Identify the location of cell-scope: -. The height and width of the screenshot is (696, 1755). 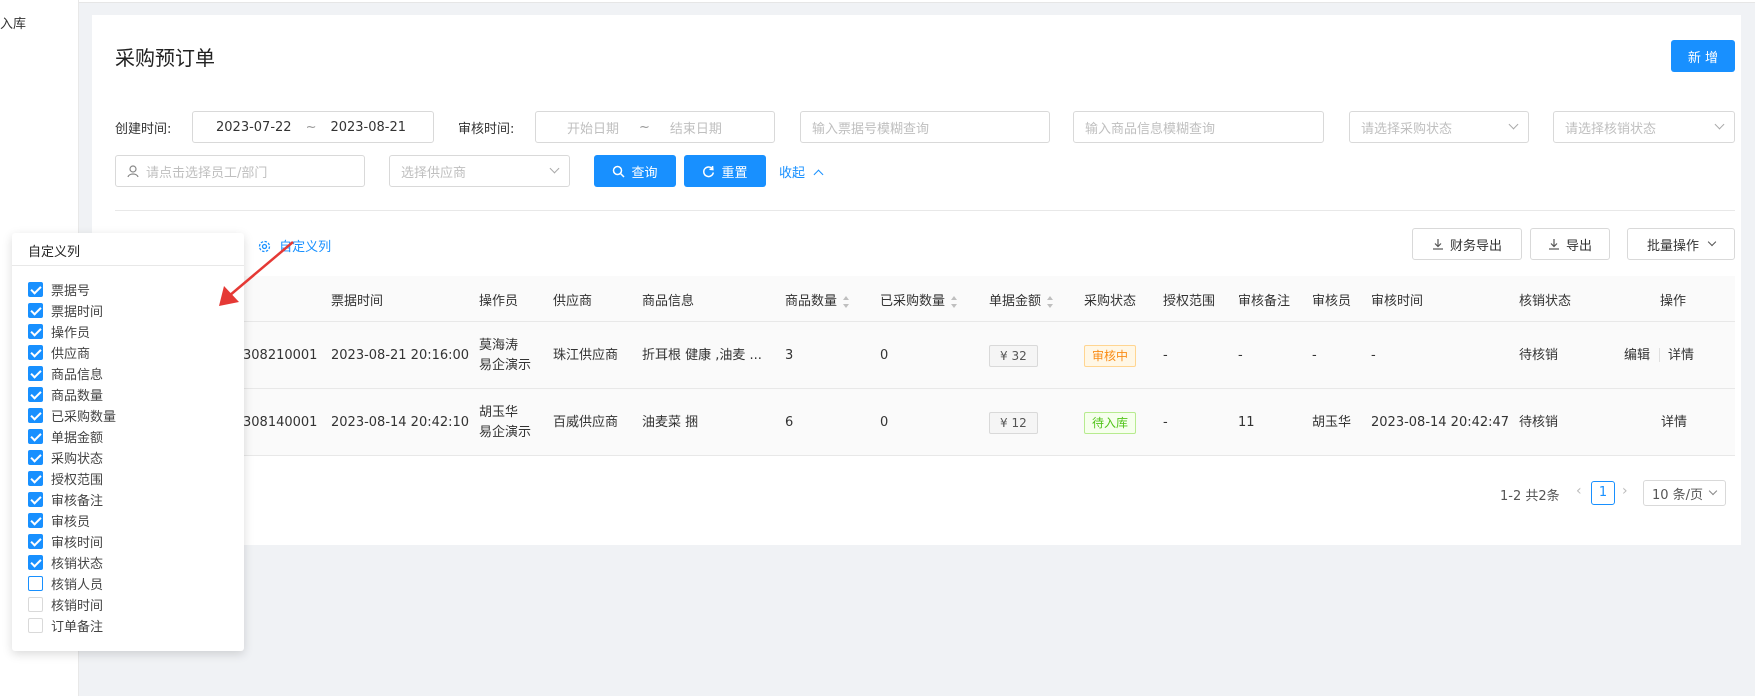
(1165, 355).